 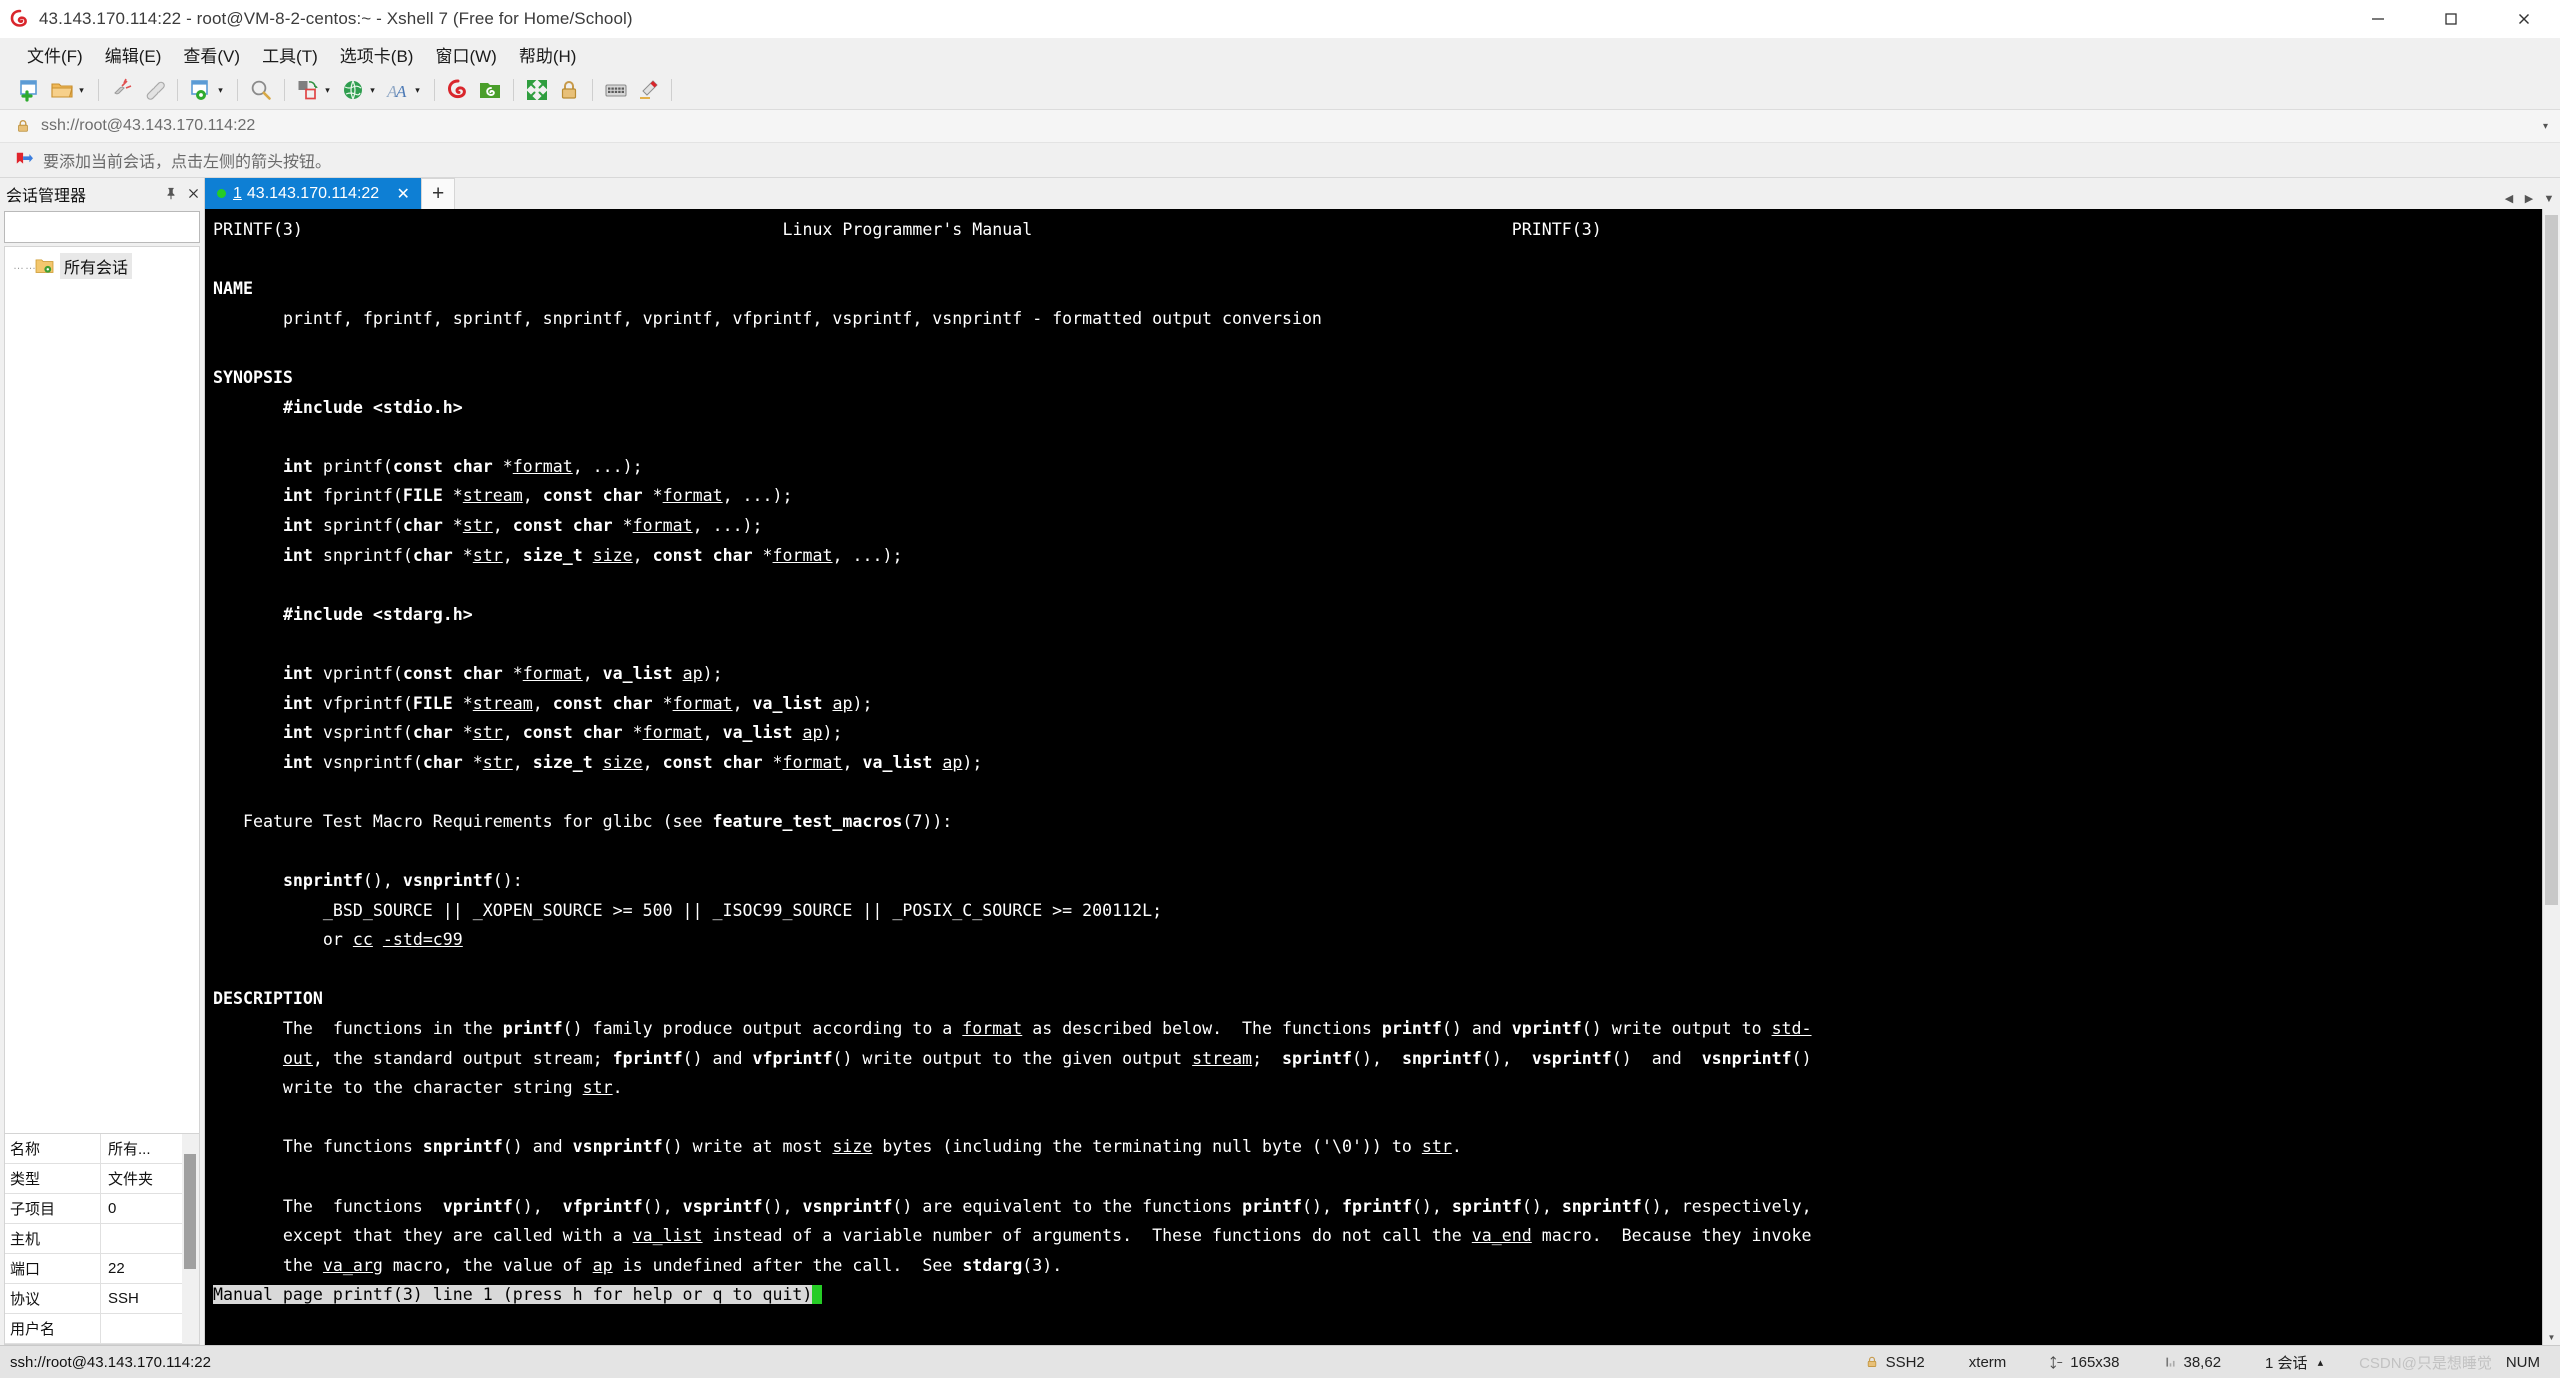 I want to click on scroll-tabs-right-icon: ▶, so click(x=2529, y=198).